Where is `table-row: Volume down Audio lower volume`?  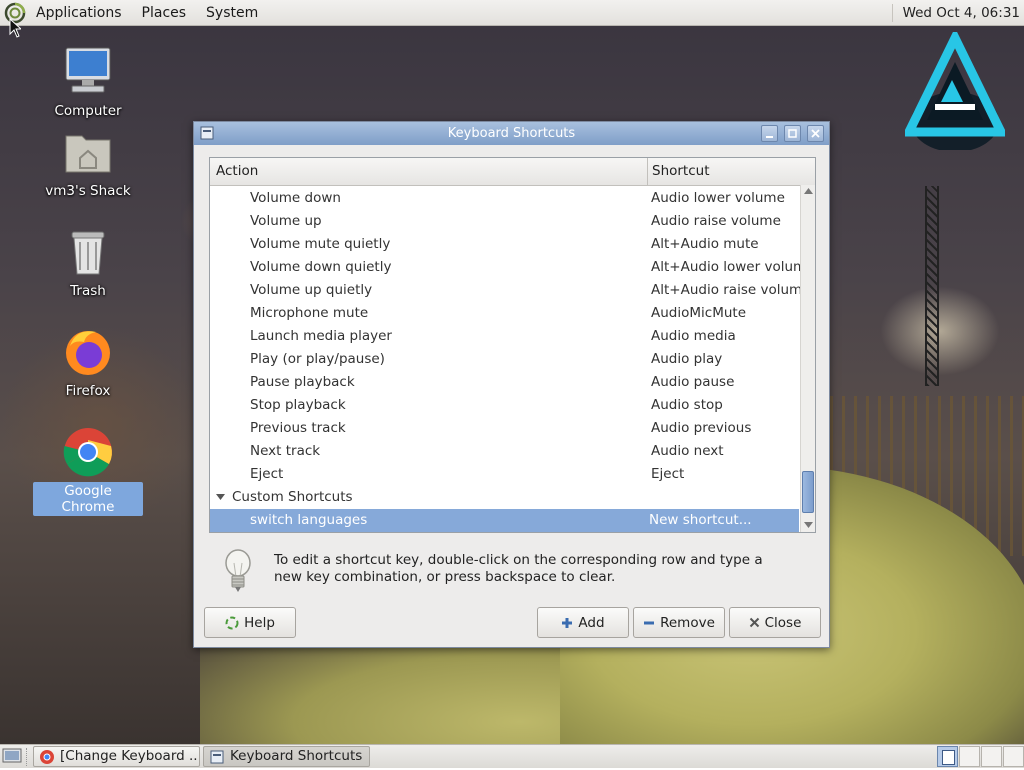 table-row: Volume down Audio lower volume is located at coordinates (504, 198).